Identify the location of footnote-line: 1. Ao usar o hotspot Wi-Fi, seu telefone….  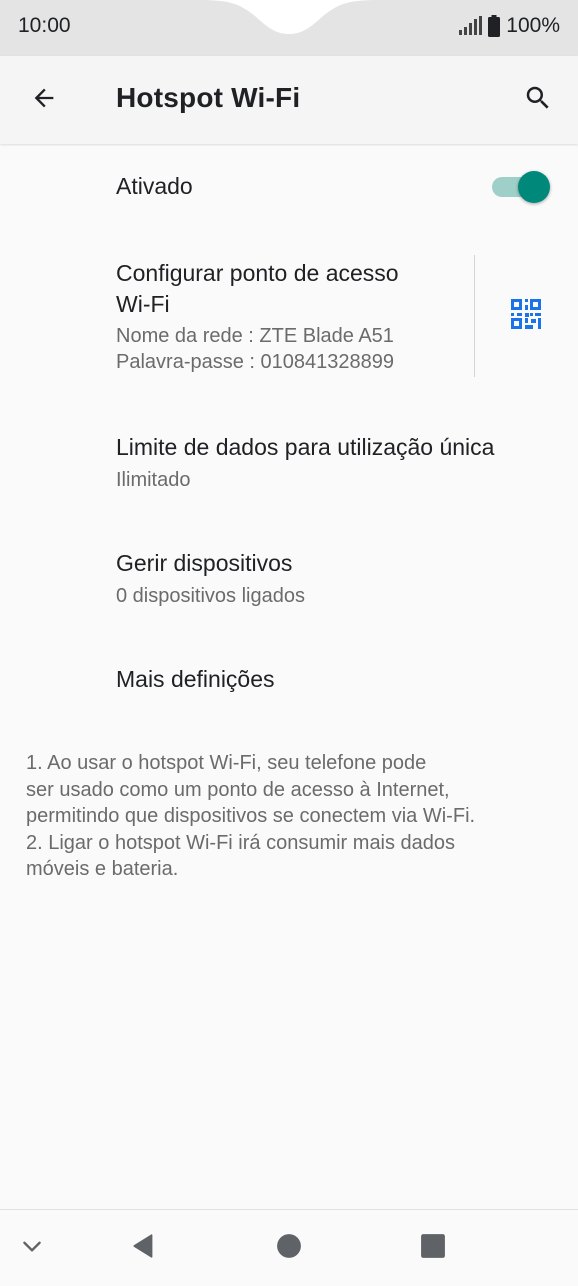
(226, 763).